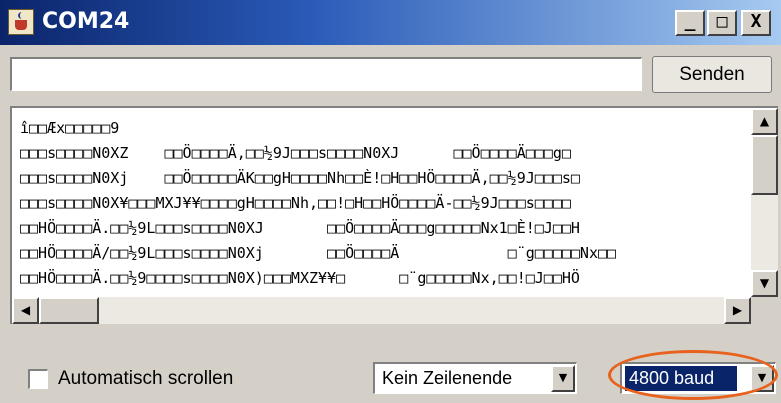  What do you see at coordinates (764, 310) in the screenshot?
I see `scrollbar-corner` at bounding box center [764, 310].